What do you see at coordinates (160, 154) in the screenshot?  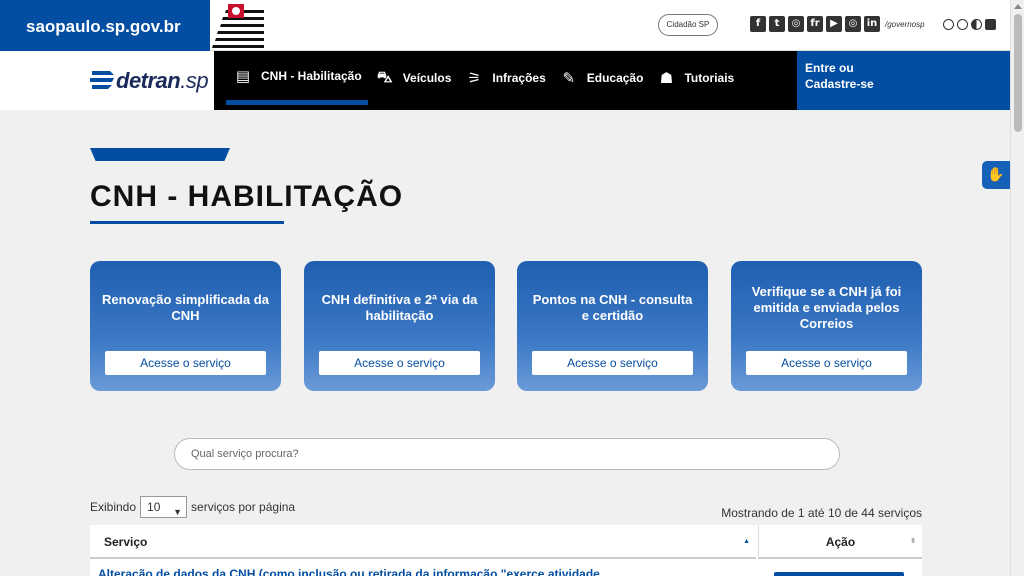 I see `title-accent-bar` at bounding box center [160, 154].